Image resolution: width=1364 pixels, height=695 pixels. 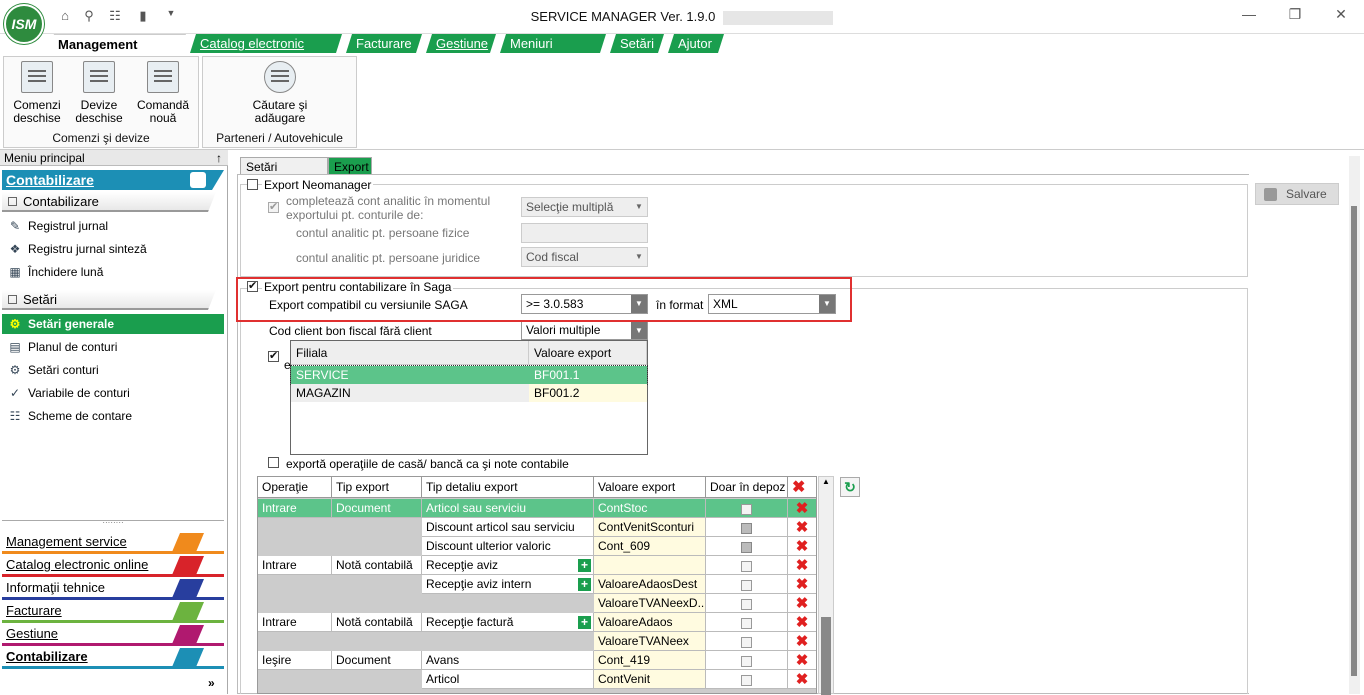 What do you see at coordinates (772, 304) in the screenshot?
I see `format-select: XML ▼` at bounding box center [772, 304].